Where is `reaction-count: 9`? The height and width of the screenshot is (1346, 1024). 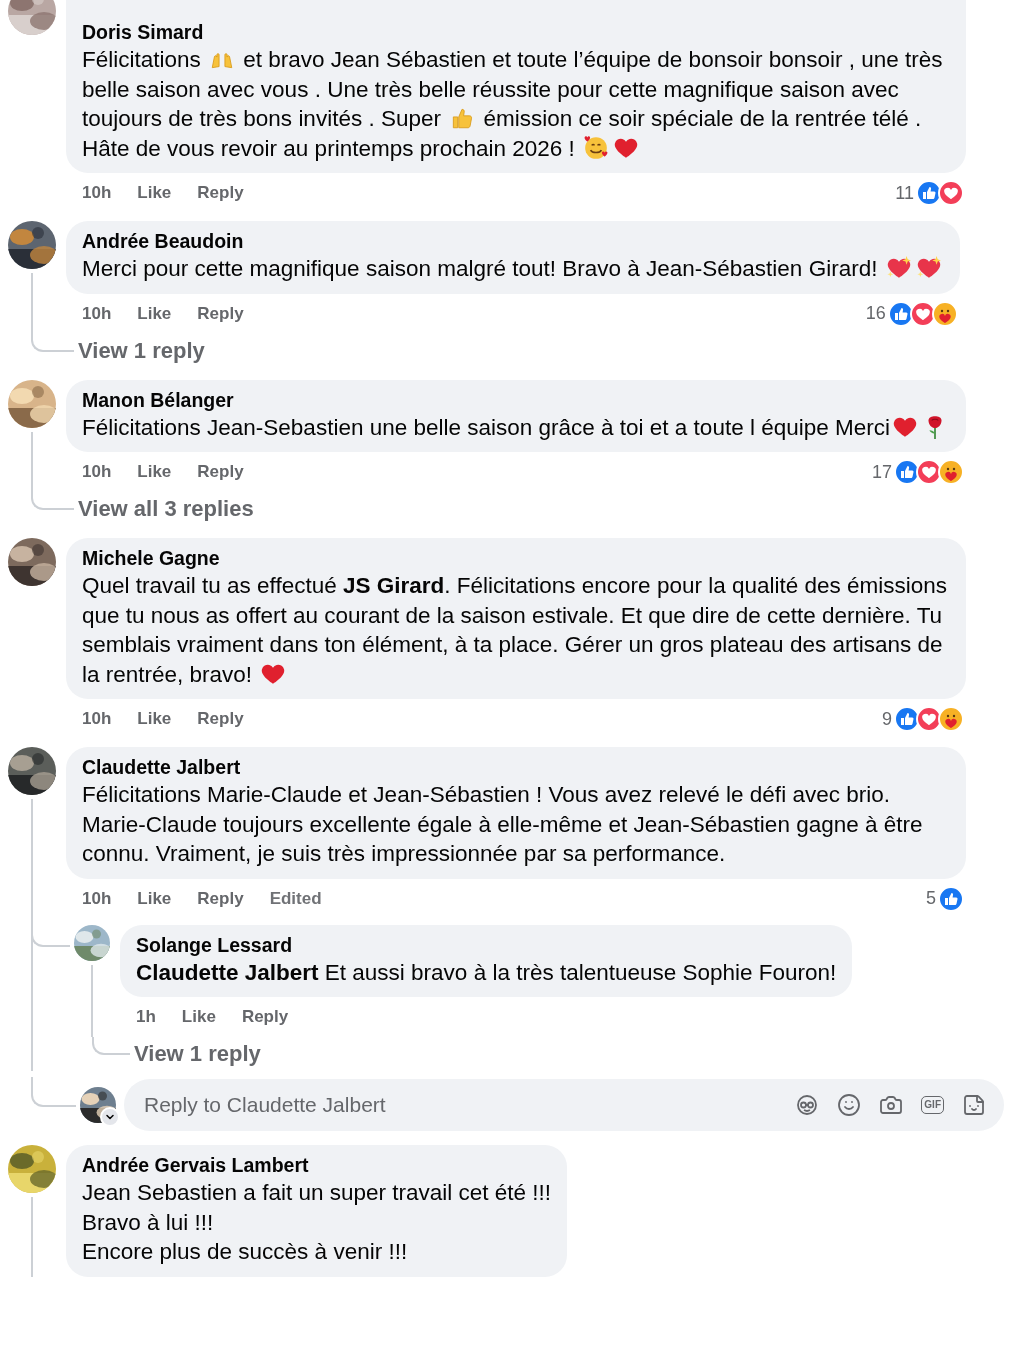
reaction-count: 9 is located at coordinates (887, 719).